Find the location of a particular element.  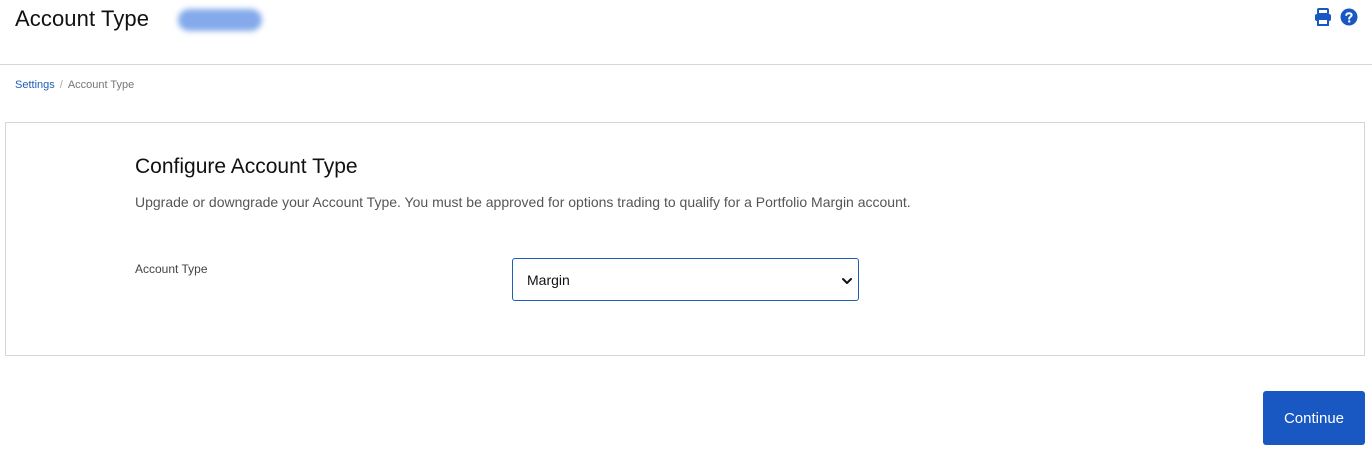

continue-button: Continue is located at coordinates (1314, 418).